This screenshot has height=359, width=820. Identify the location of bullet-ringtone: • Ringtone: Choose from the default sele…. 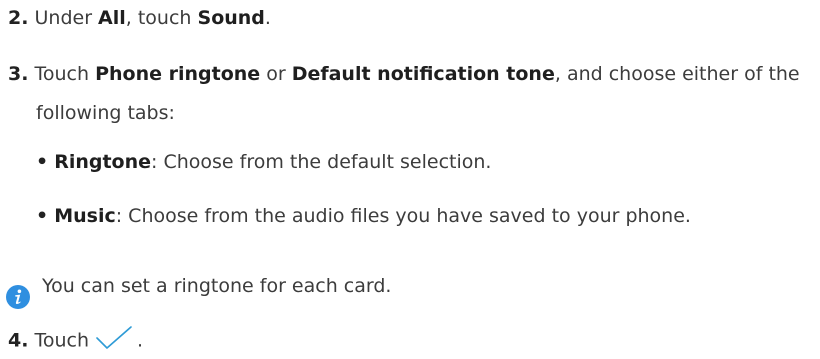
(263, 162).